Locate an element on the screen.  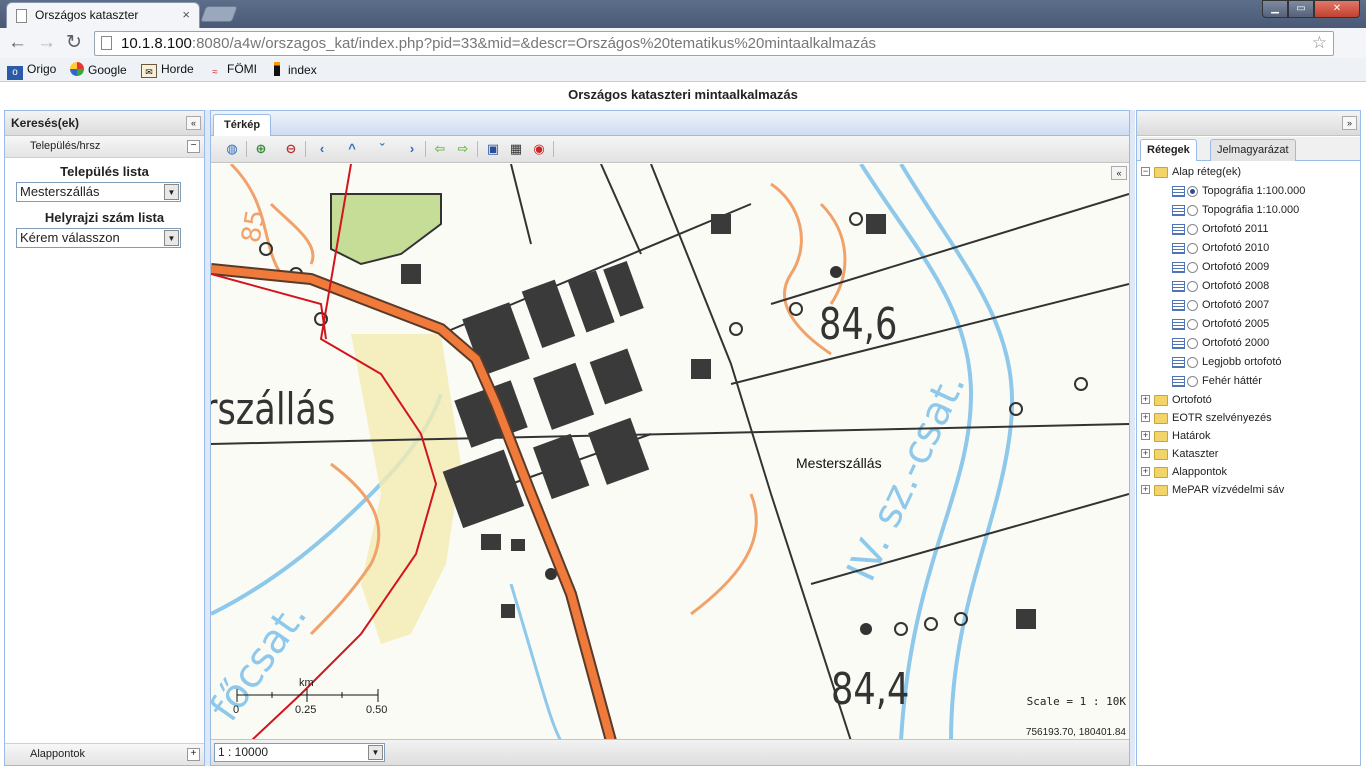
parcel-select: Kérem válasszon ▼ is located at coordinates (98, 238).